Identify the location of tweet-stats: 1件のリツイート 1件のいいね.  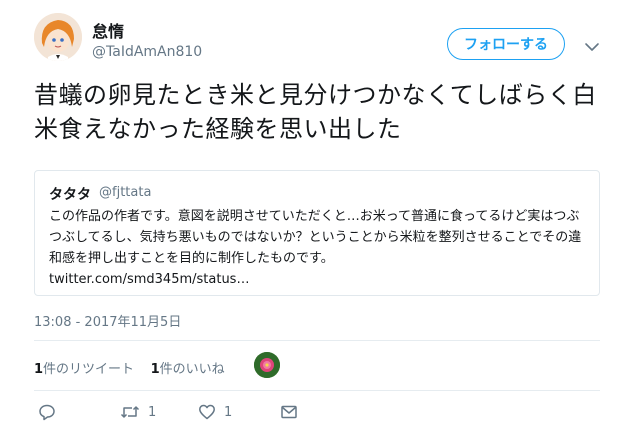
(129, 367).